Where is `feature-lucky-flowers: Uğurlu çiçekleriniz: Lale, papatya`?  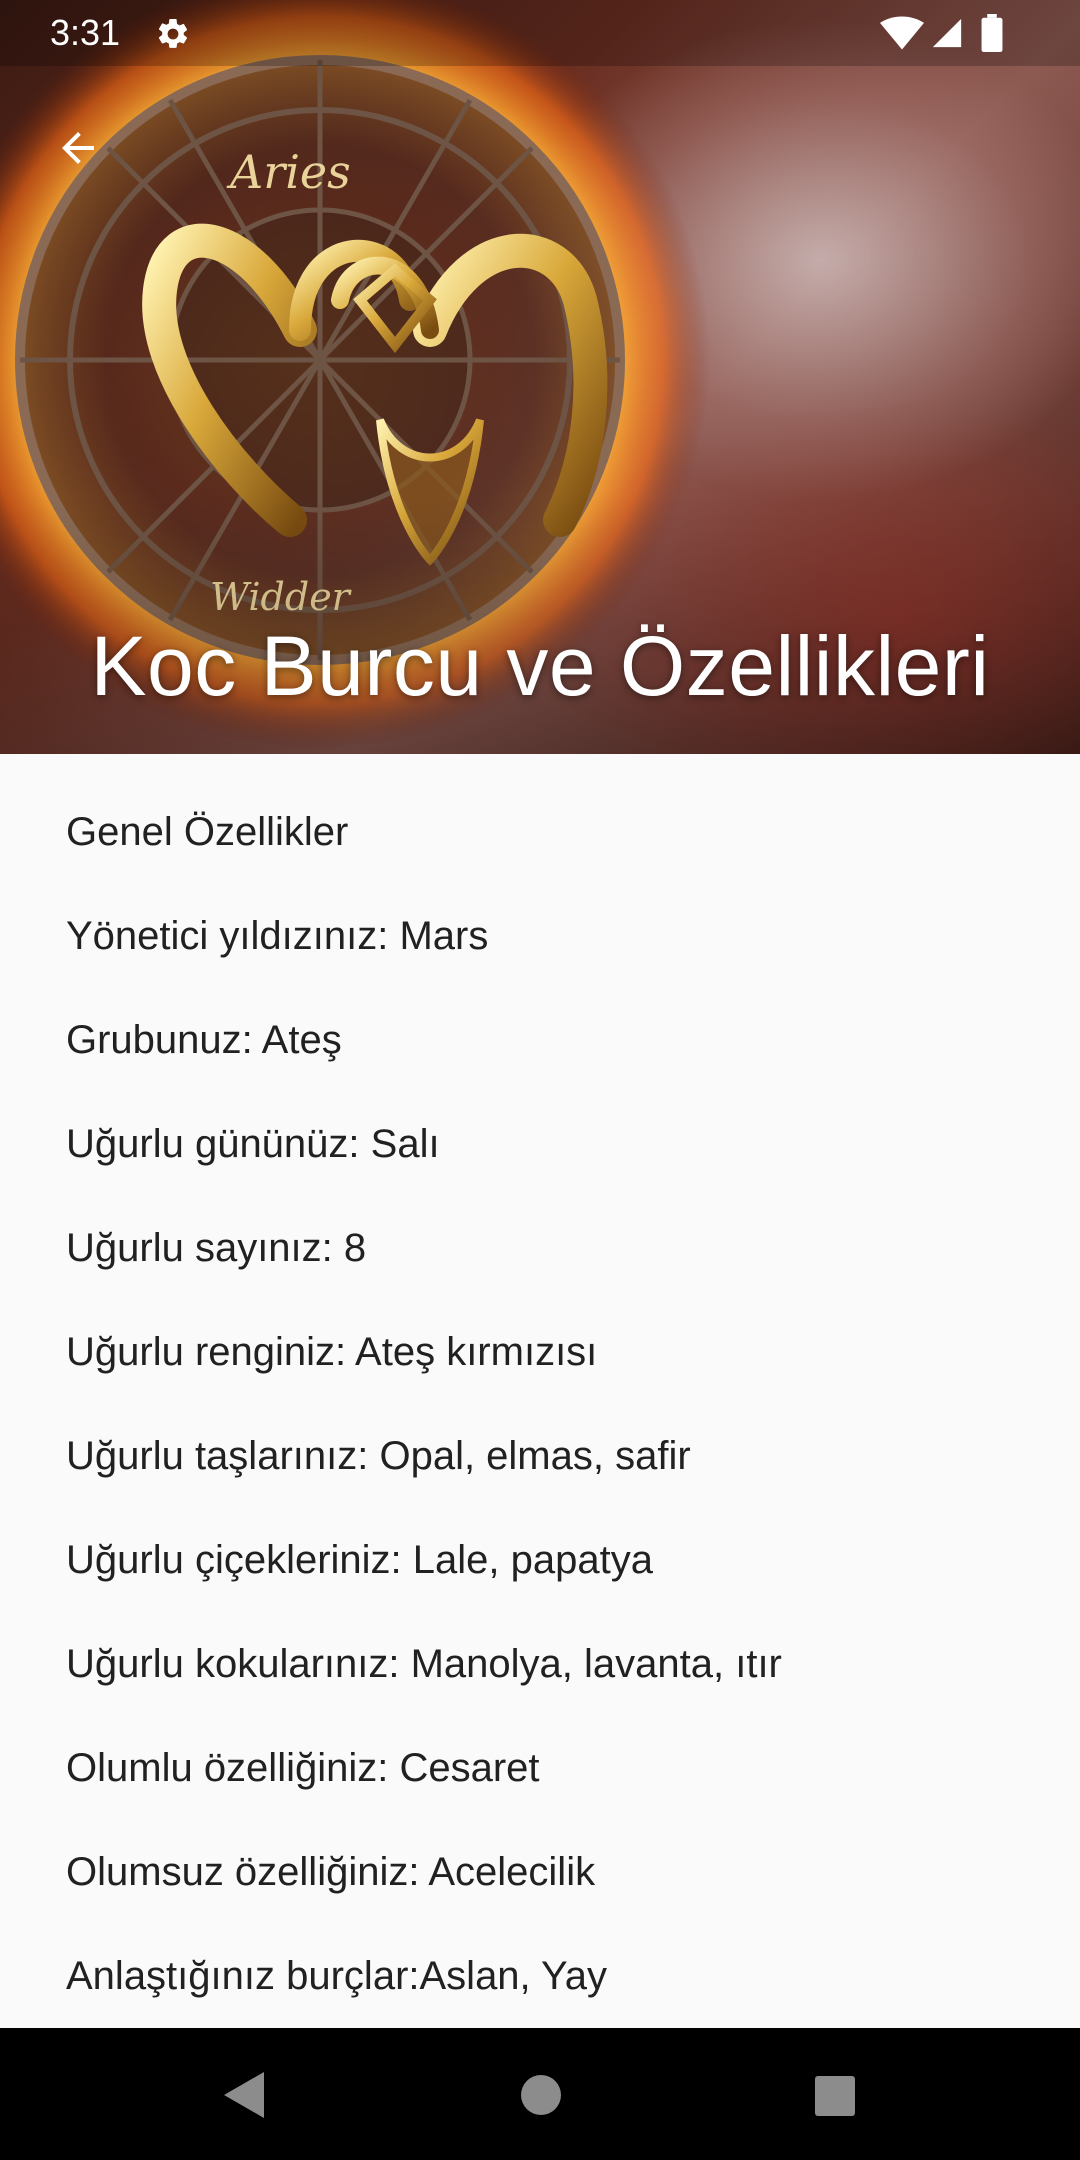
feature-lucky-flowers: Uğurlu çiçekleriniz: Lale, papatya is located at coordinates (359, 1560).